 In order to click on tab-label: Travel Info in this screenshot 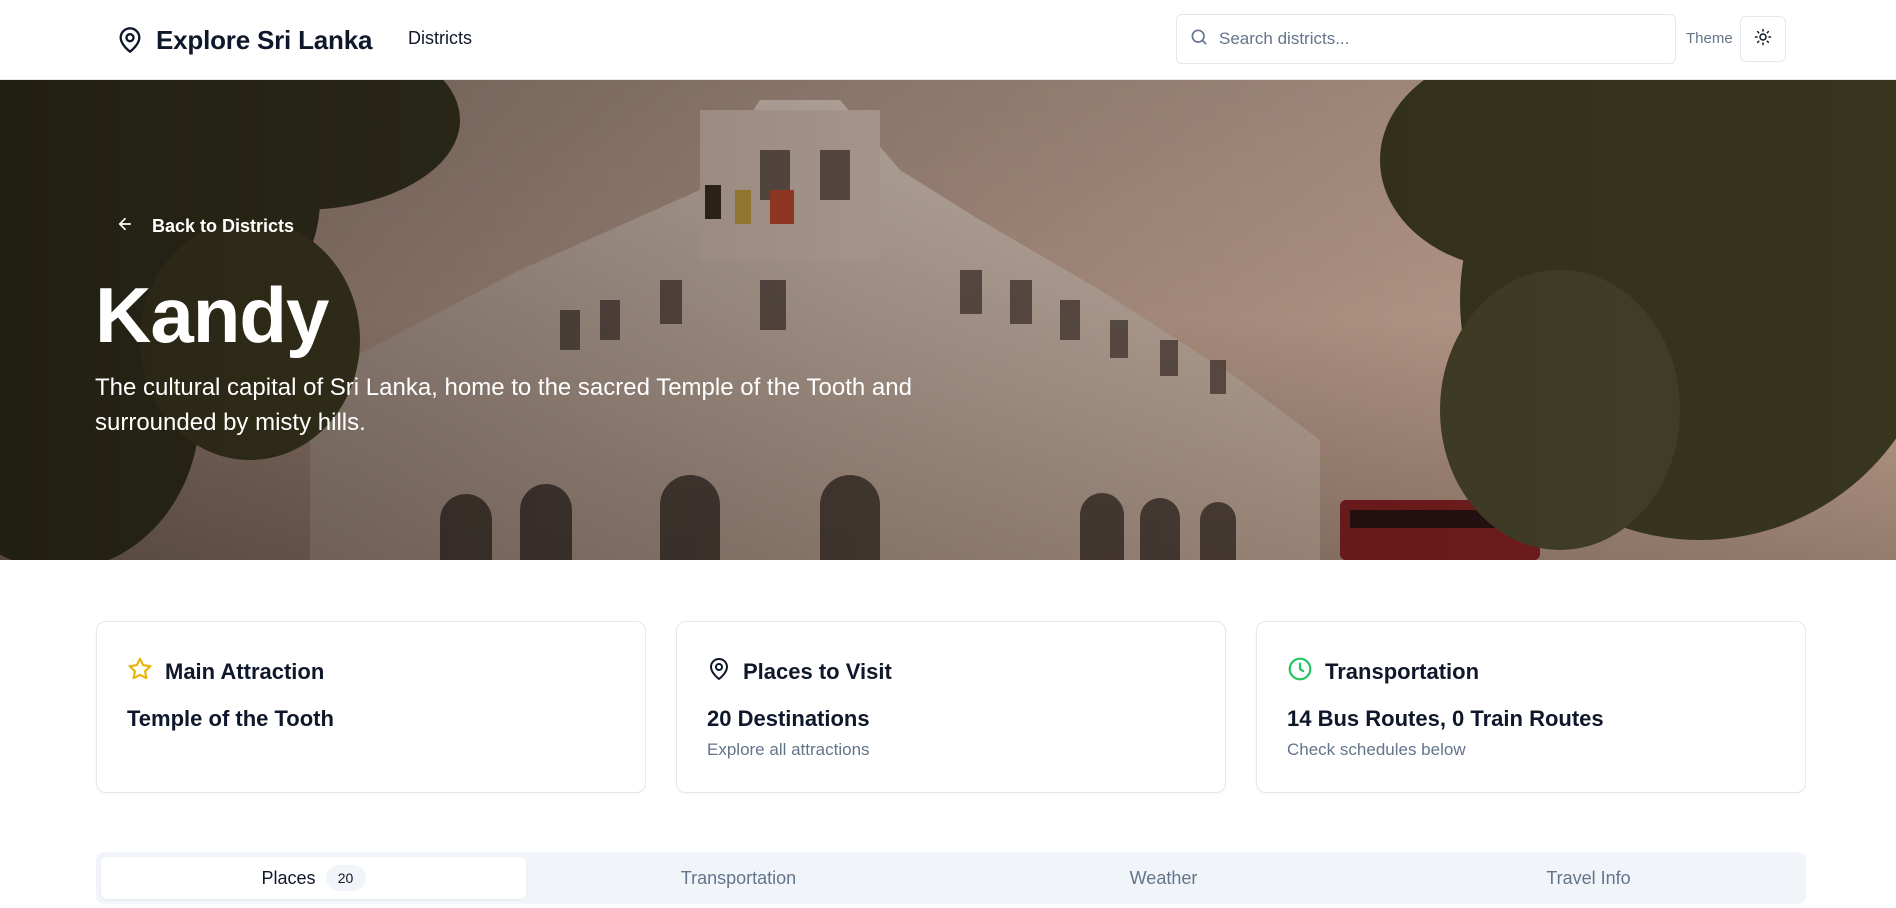, I will do `click(1588, 877)`.